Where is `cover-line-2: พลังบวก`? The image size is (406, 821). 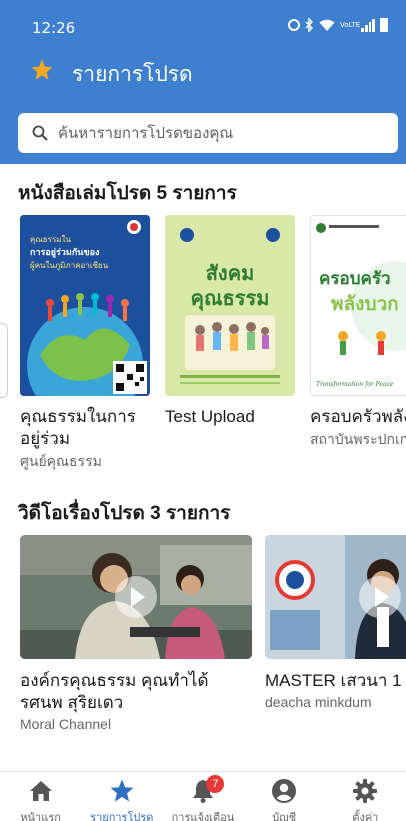 cover-line-2: พลังบวก is located at coordinates (365, 304).